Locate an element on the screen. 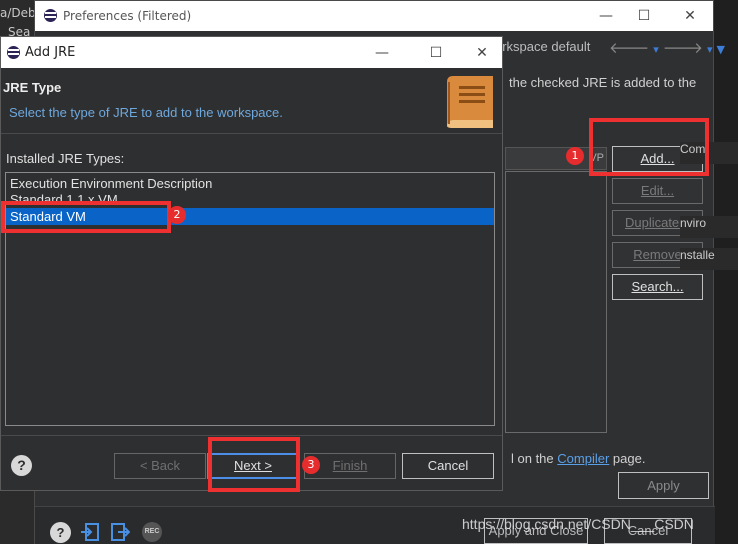 This screenshot has height=544, width=738. nav-arrows: 🡐▾🡒▾▼ is located at coordinates (669, 47).